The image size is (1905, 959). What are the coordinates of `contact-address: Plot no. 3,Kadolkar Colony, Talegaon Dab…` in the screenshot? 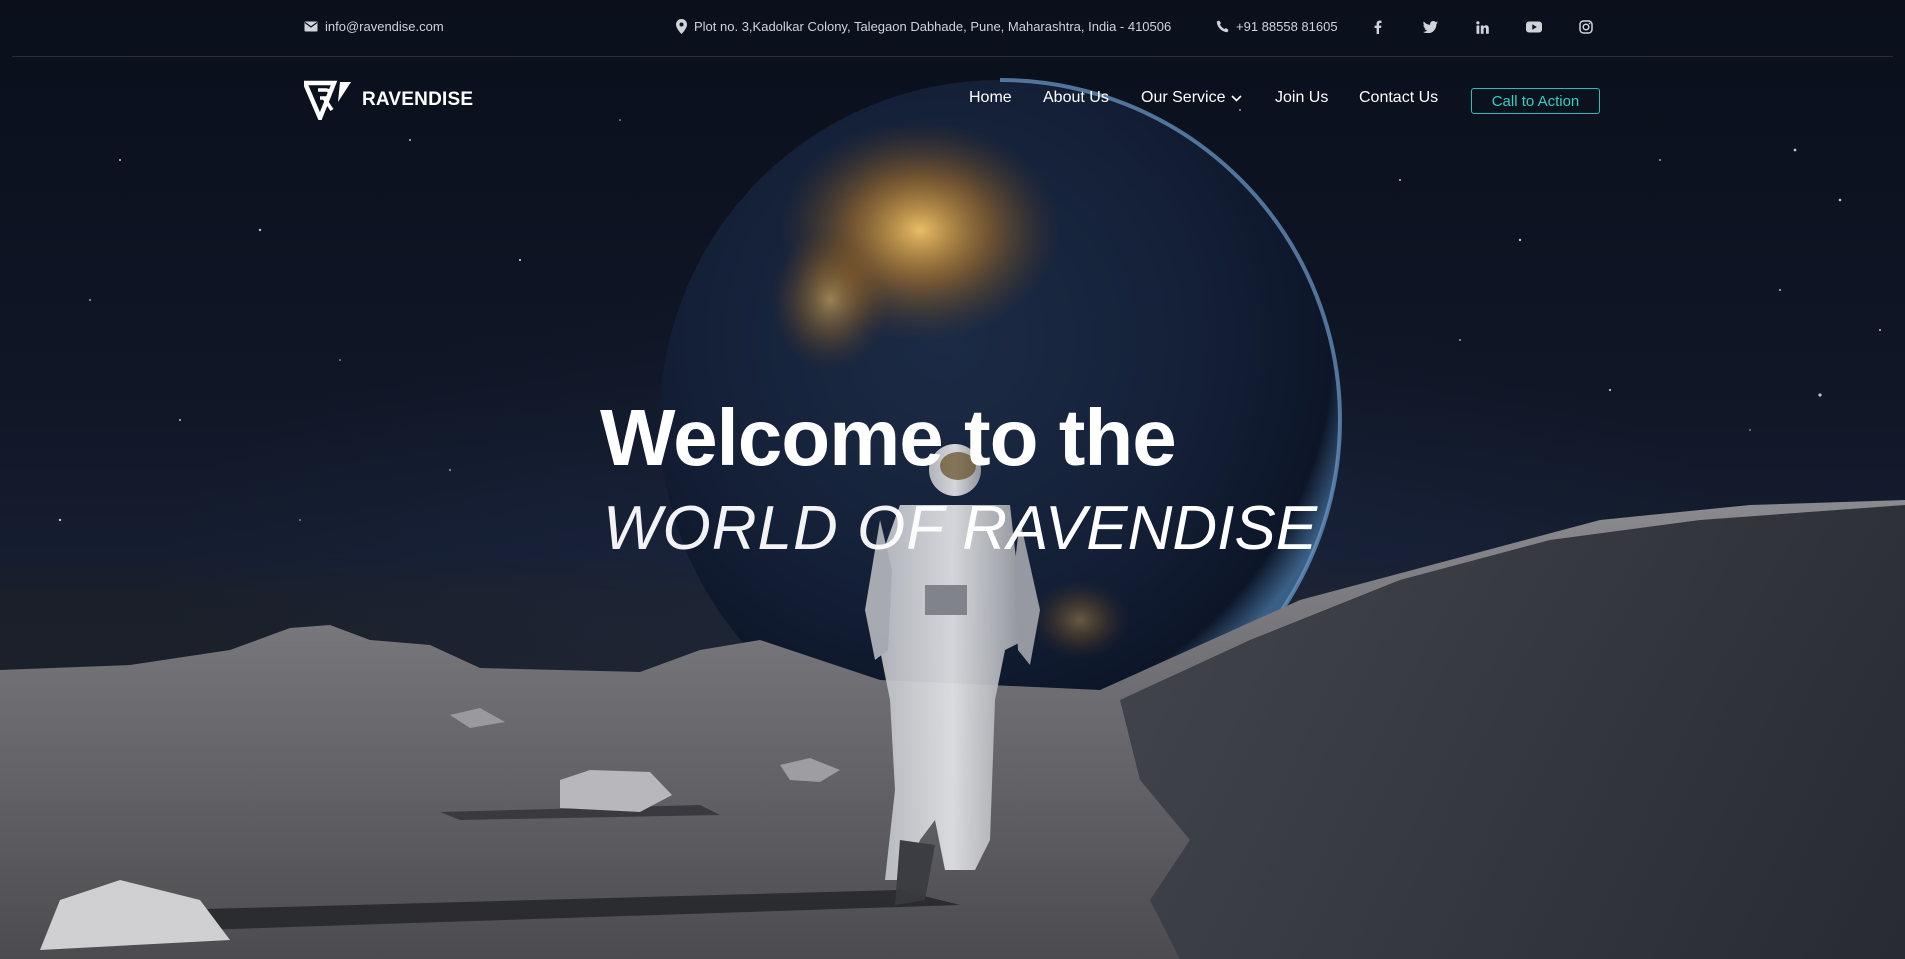 It's located at (923, 26).